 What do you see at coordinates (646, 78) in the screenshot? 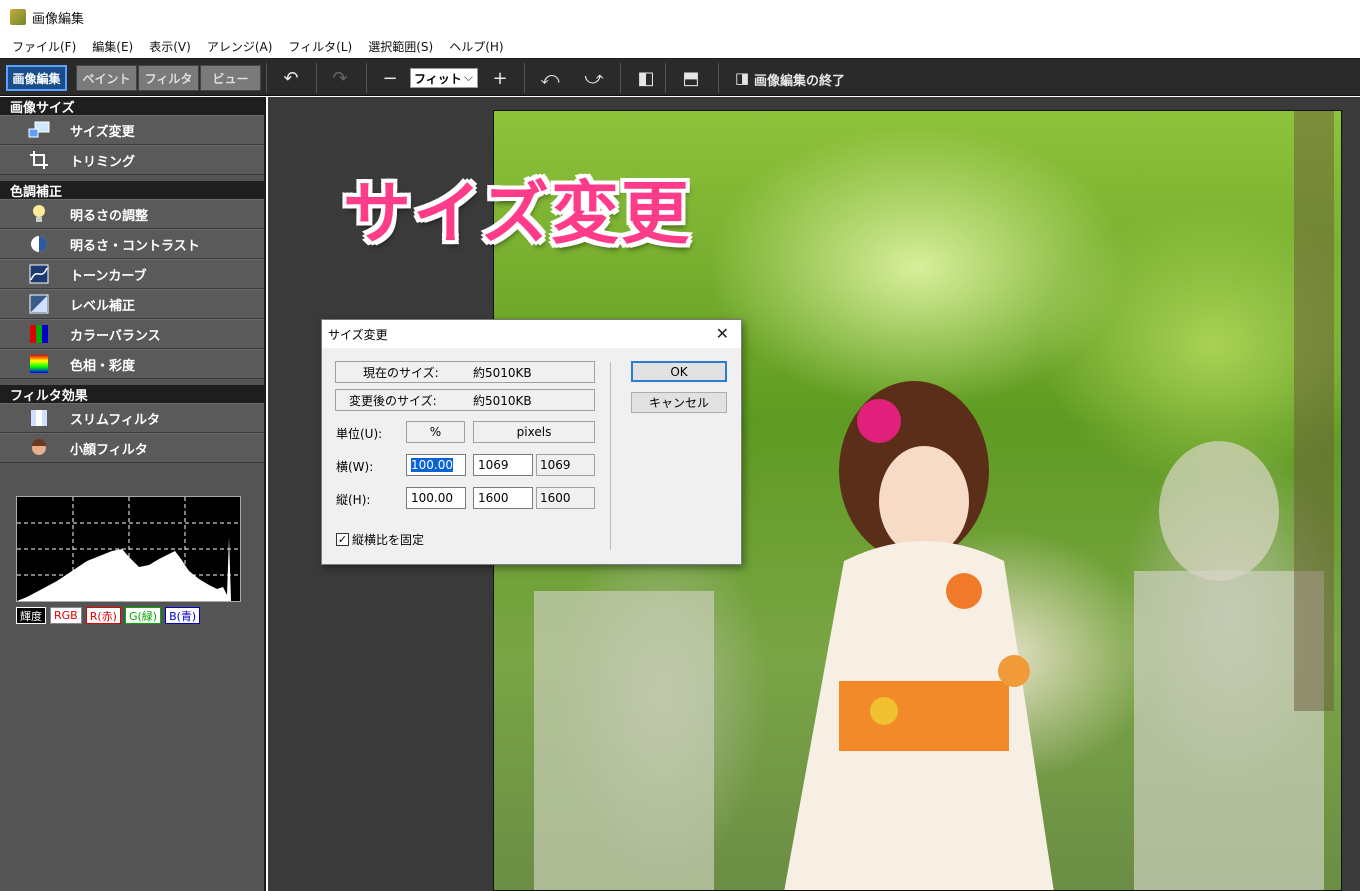
I see `flip-horizontal-icon: ◧` at bounding box center [646, 78].